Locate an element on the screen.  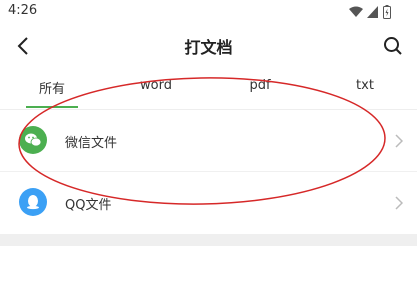
tab-txt: txt is located at coordinates (365, 85).